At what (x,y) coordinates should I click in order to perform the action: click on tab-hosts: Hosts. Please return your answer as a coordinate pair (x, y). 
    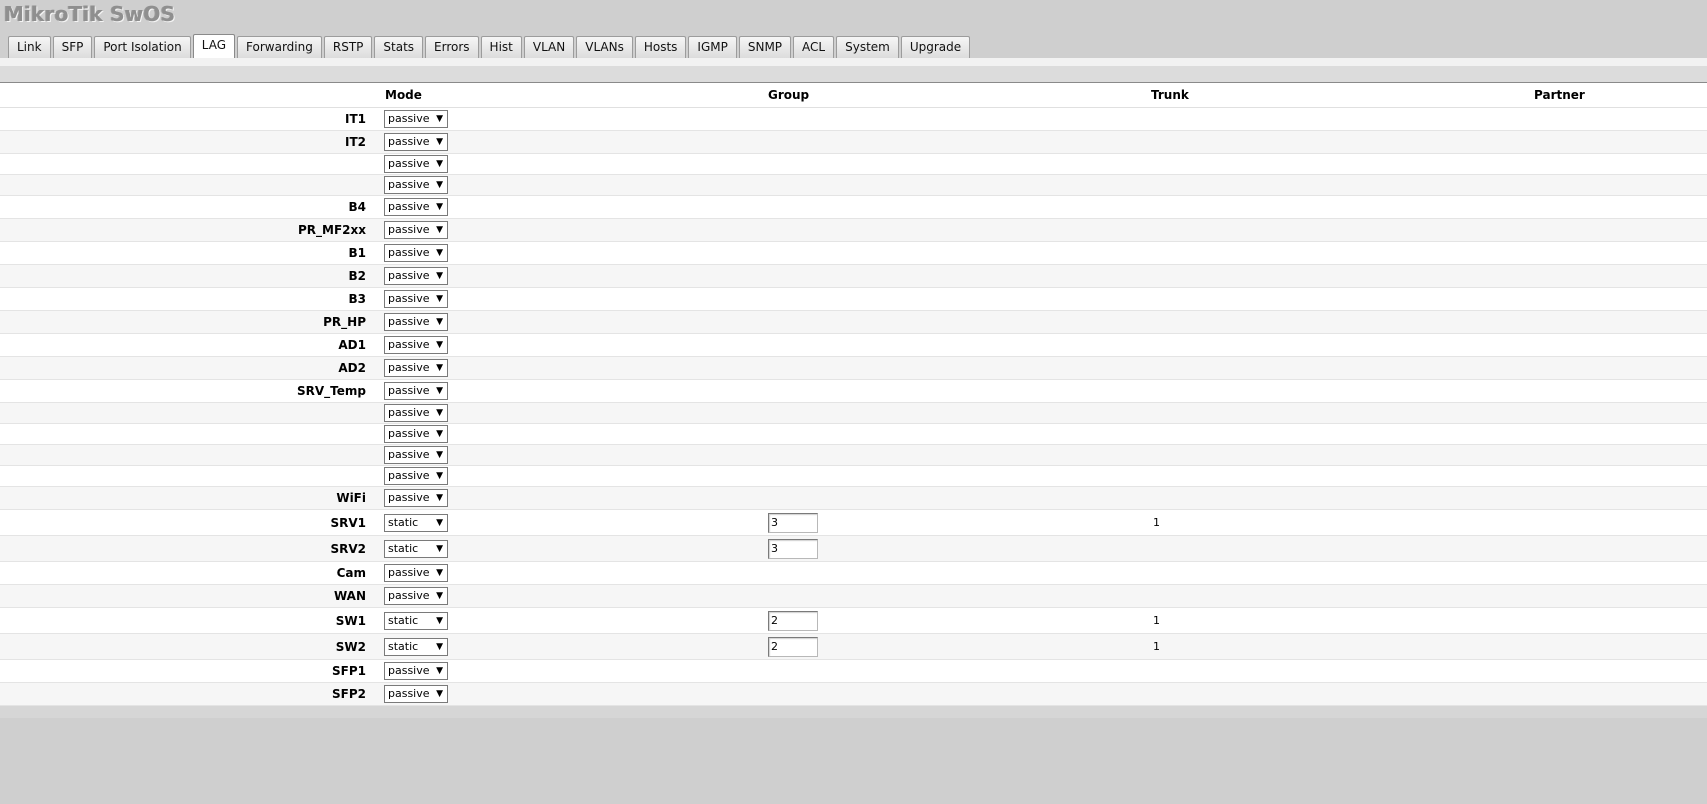
    Looking at the image, I should click on (660, 47).